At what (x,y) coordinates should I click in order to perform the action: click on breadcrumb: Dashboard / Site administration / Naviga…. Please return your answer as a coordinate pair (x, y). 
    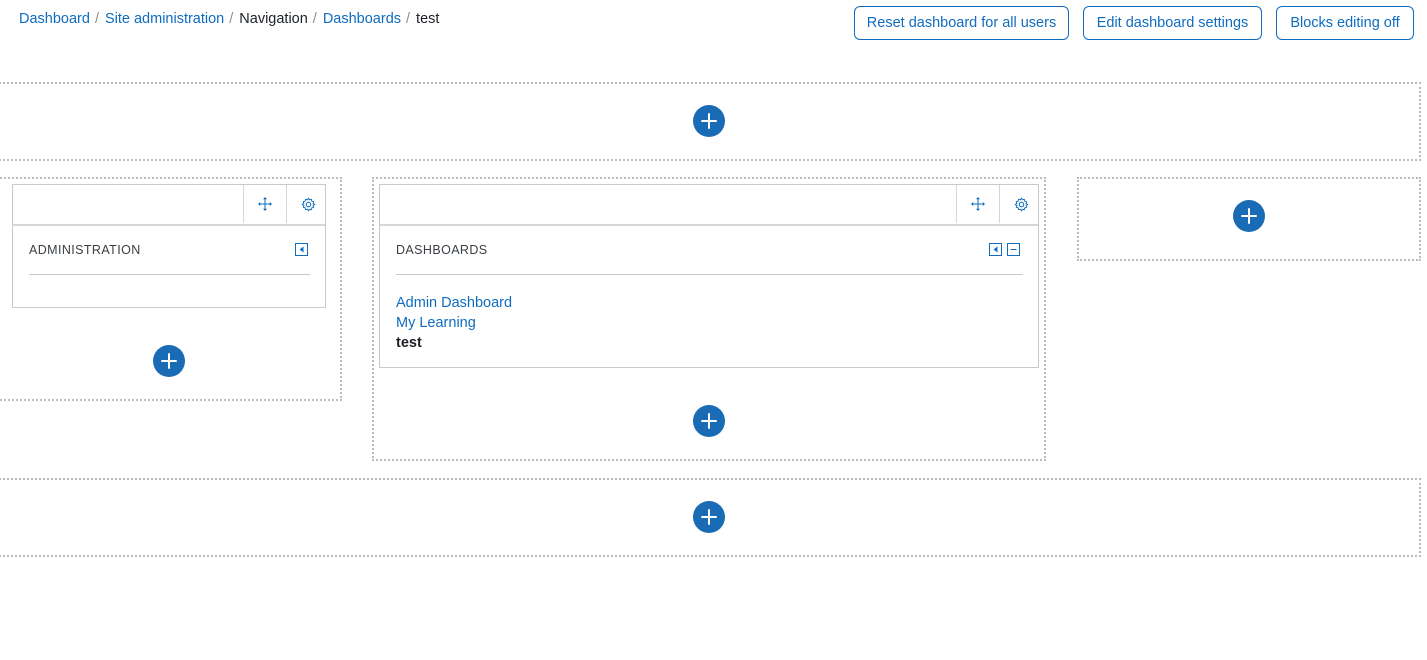
    Looking at the image, I should click on (229, 19).